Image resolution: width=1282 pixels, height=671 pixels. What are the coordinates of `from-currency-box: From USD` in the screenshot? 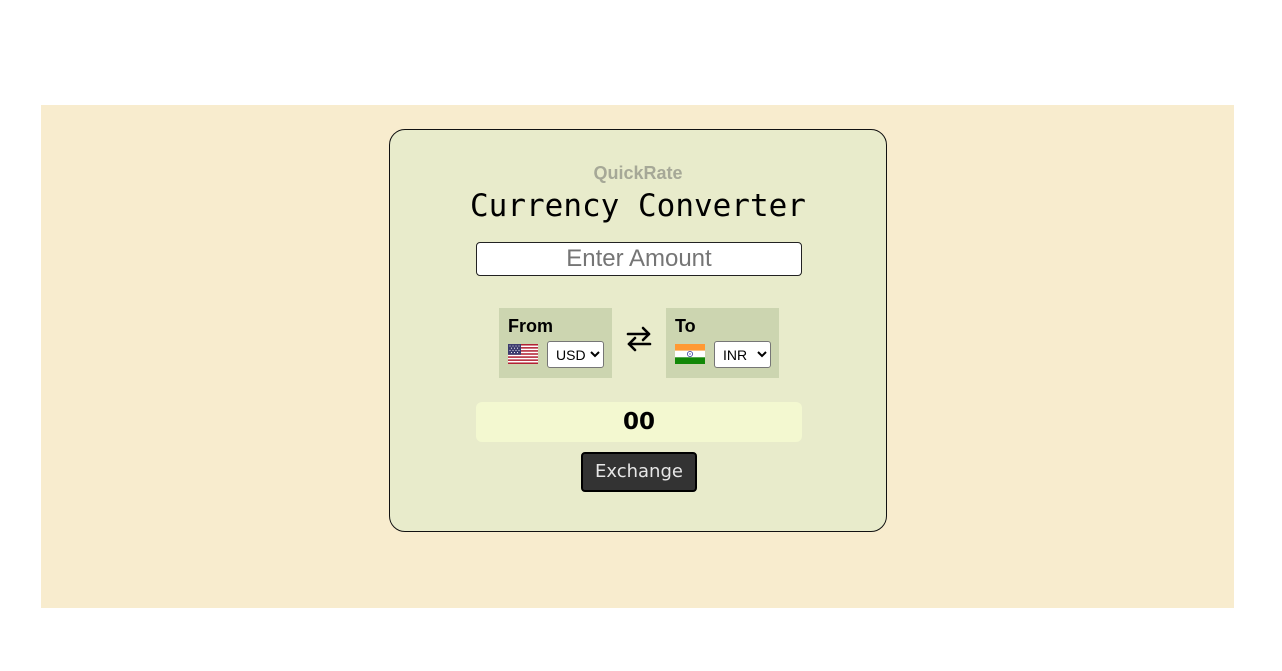 It's located at (555, 343).